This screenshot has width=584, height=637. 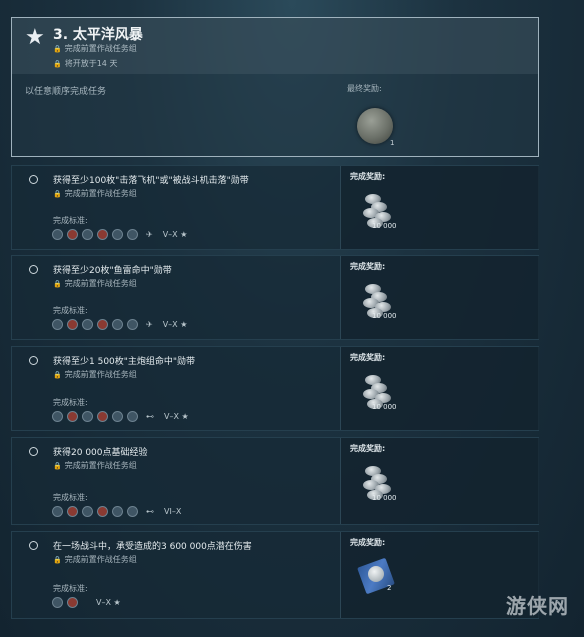 I want to click on final-reward-medal-icon, so click(x=375, y=126).